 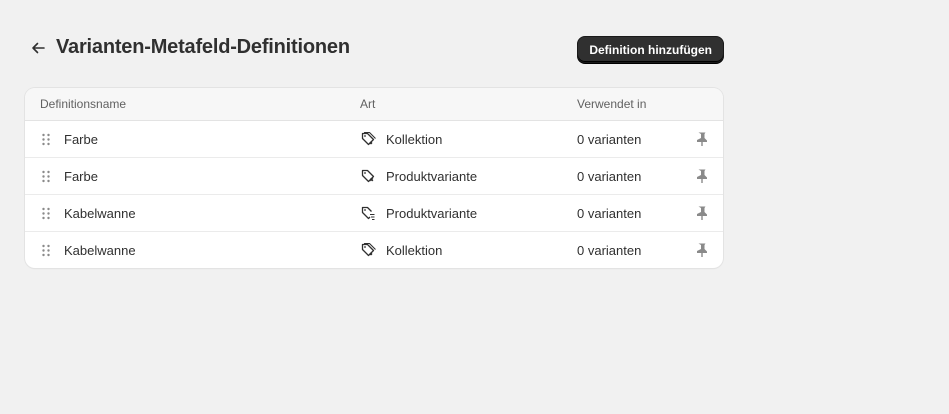 I want to click on table-row: Farbe Kollektion 0 varianten, so click(x=374, y=139).